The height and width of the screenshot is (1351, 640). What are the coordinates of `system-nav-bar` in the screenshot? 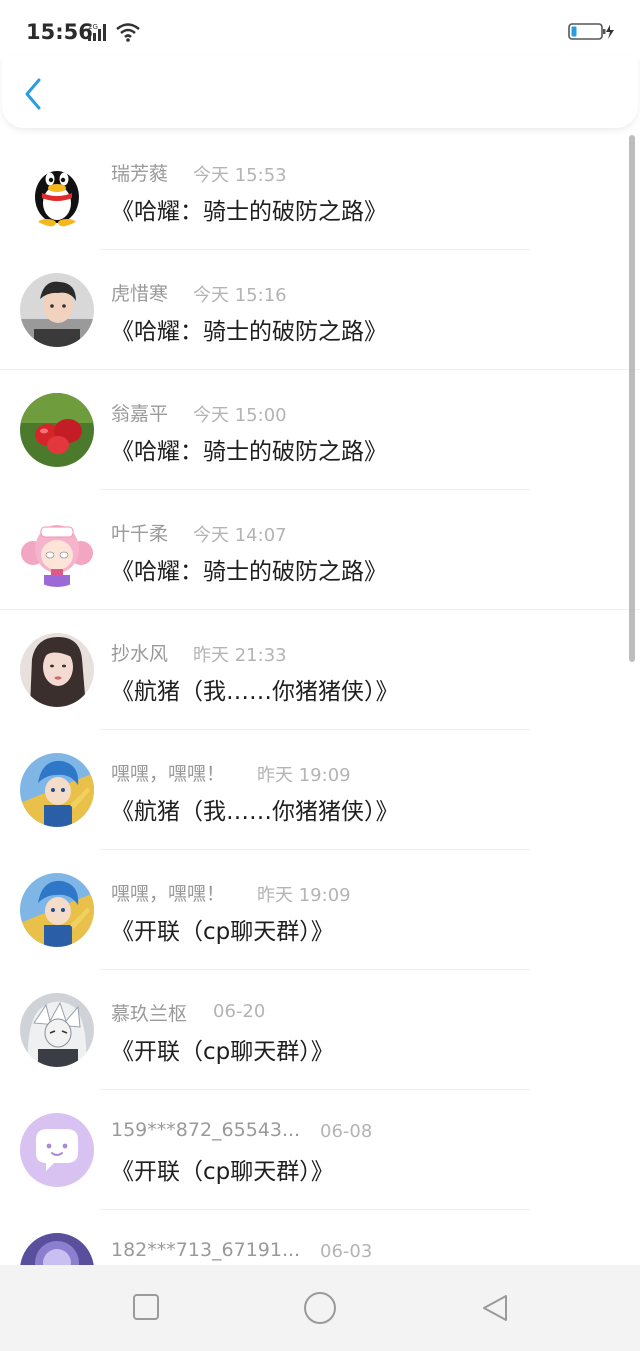 It's located at (320, 1308).